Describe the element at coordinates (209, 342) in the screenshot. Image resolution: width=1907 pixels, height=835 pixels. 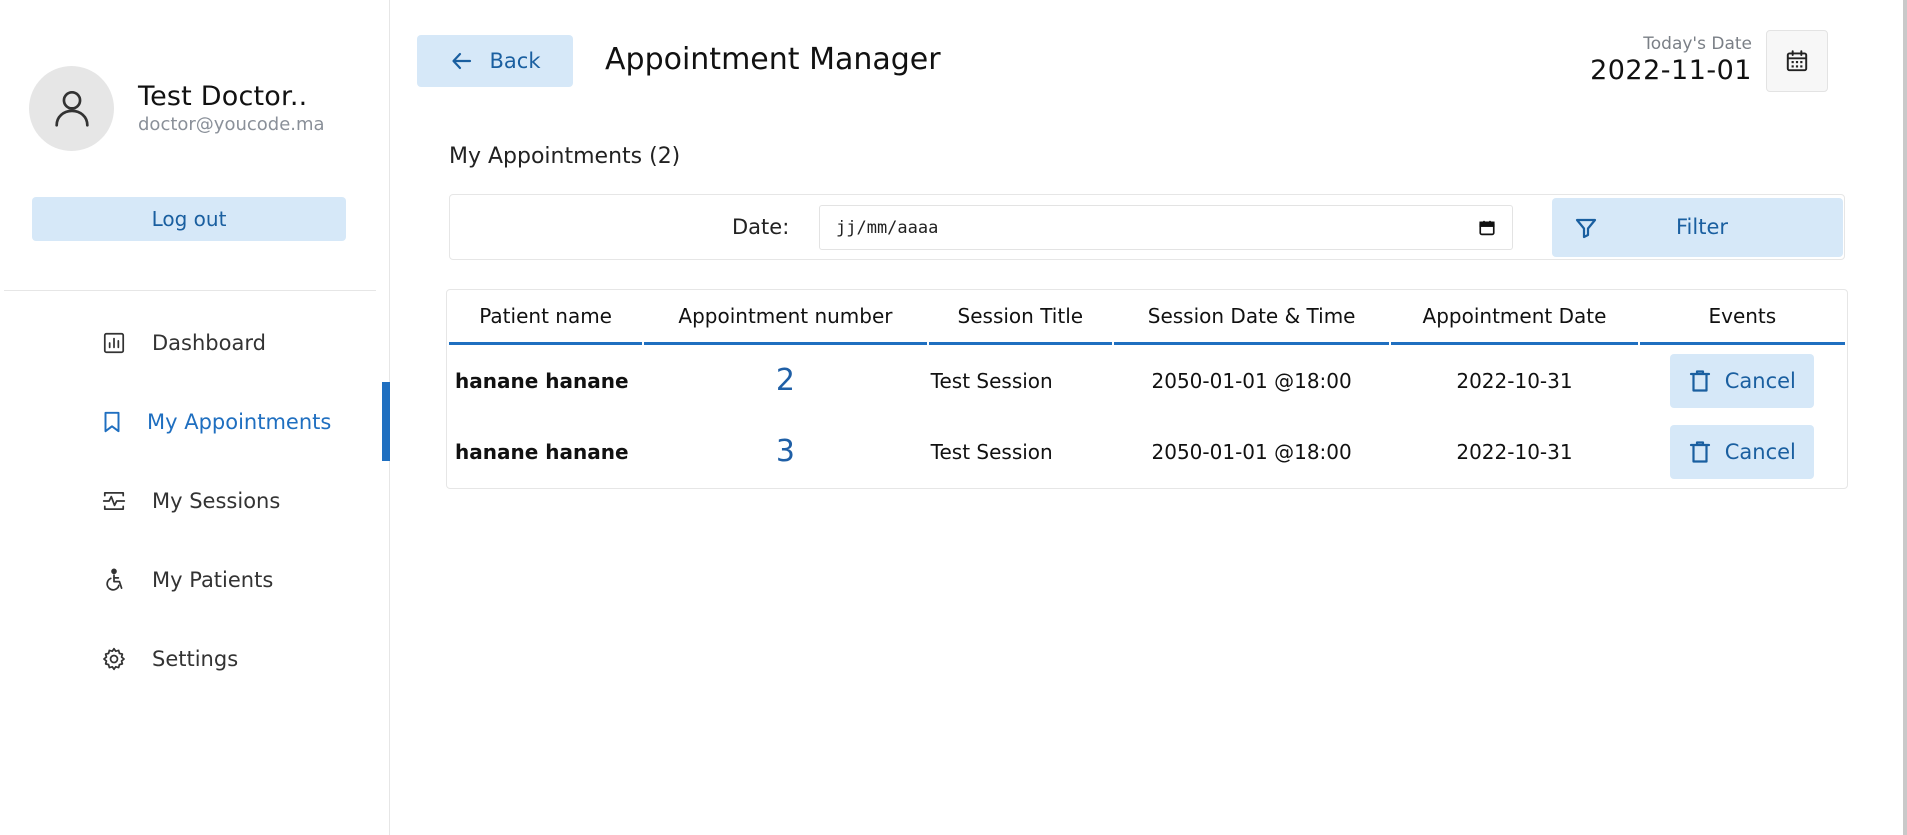
I see `sidebar-item-label: Dashboard` at that location.